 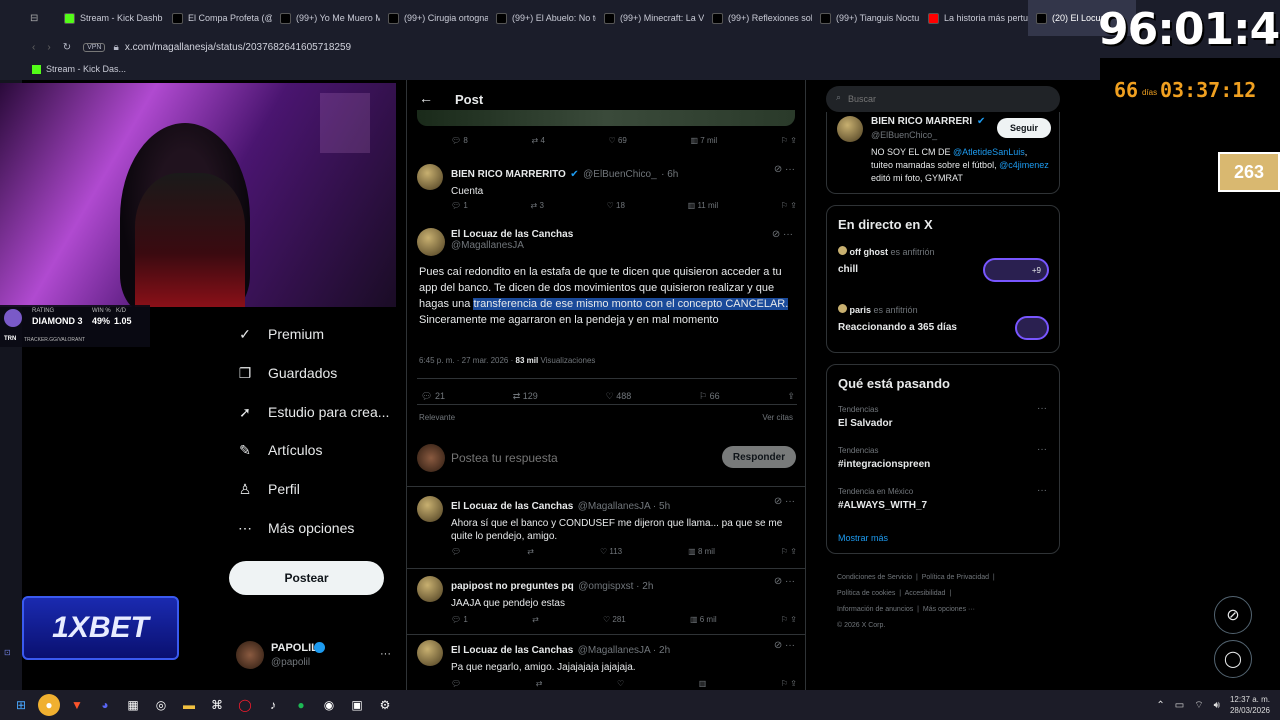 I want to click on tab-1: El Compa Profeta (@, so click(x=218, y=18).